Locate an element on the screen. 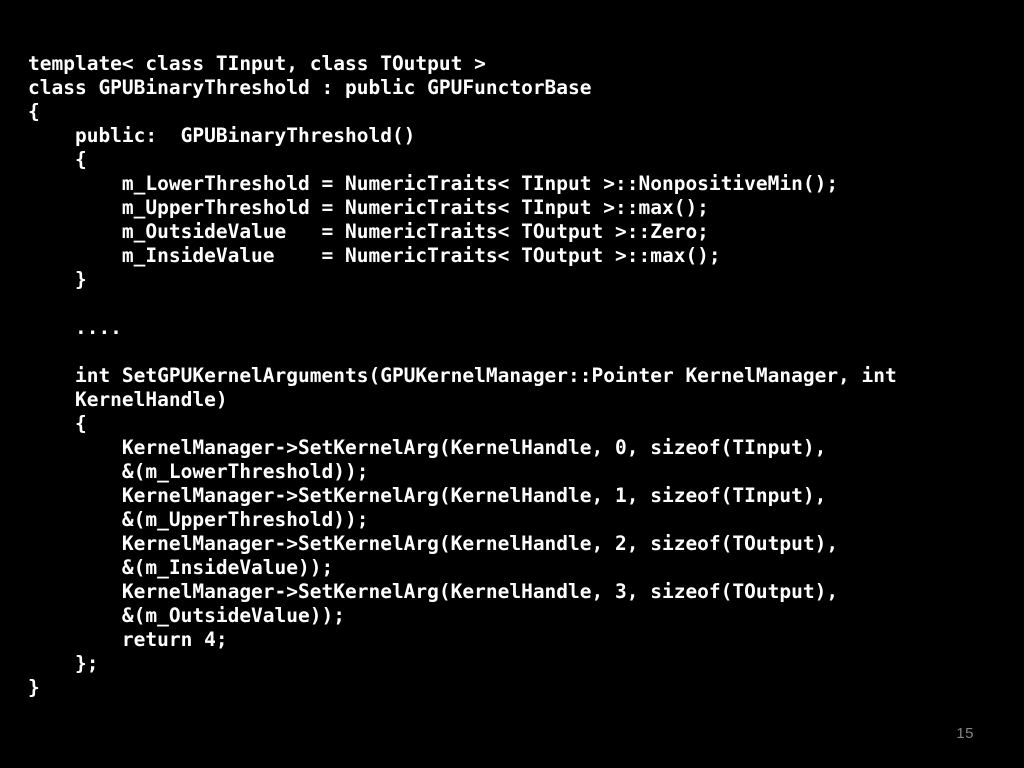  code-line: template< class TInput, class TOutput > is located at coordinates (257, 63).